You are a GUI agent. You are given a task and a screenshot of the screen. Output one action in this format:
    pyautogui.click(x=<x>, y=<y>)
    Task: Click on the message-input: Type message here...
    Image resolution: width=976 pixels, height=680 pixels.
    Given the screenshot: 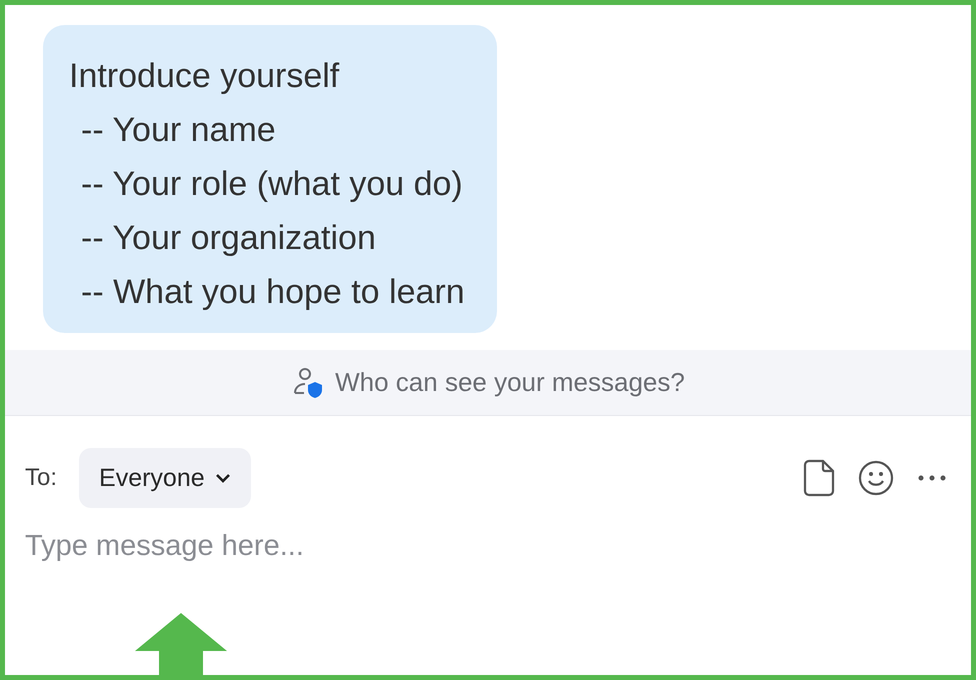 What is the action you would take?
    pyautogui.click(x=325, y=546)
    